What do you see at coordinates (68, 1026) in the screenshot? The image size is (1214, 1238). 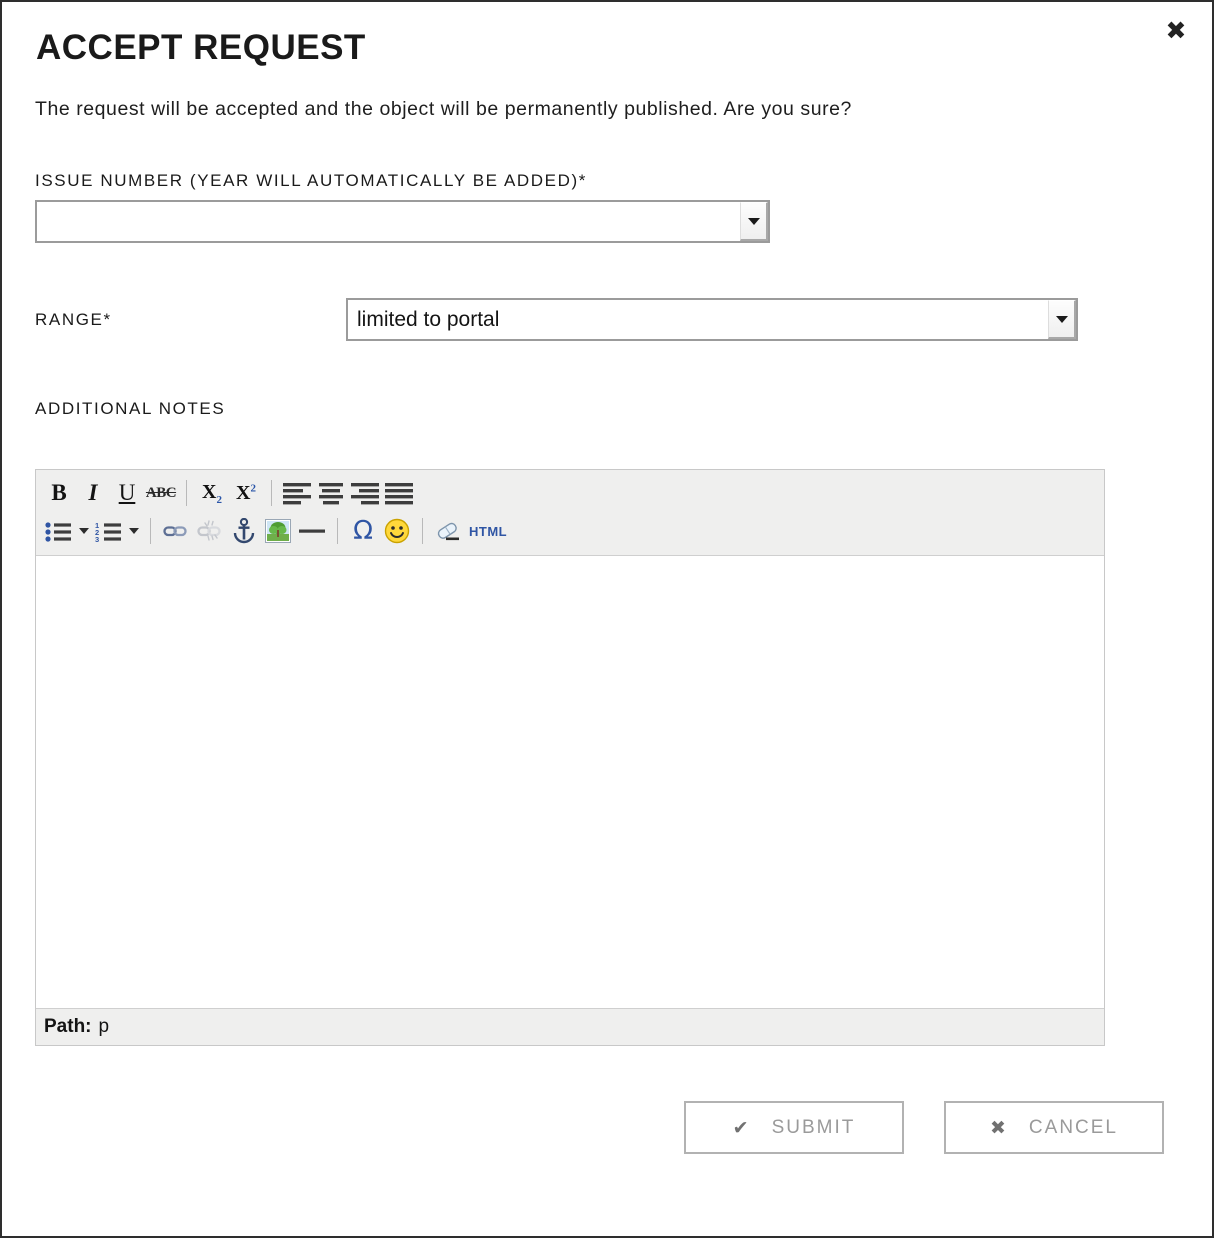 I see `editor-path-label: Path:` at bounding box center [68, 1026].